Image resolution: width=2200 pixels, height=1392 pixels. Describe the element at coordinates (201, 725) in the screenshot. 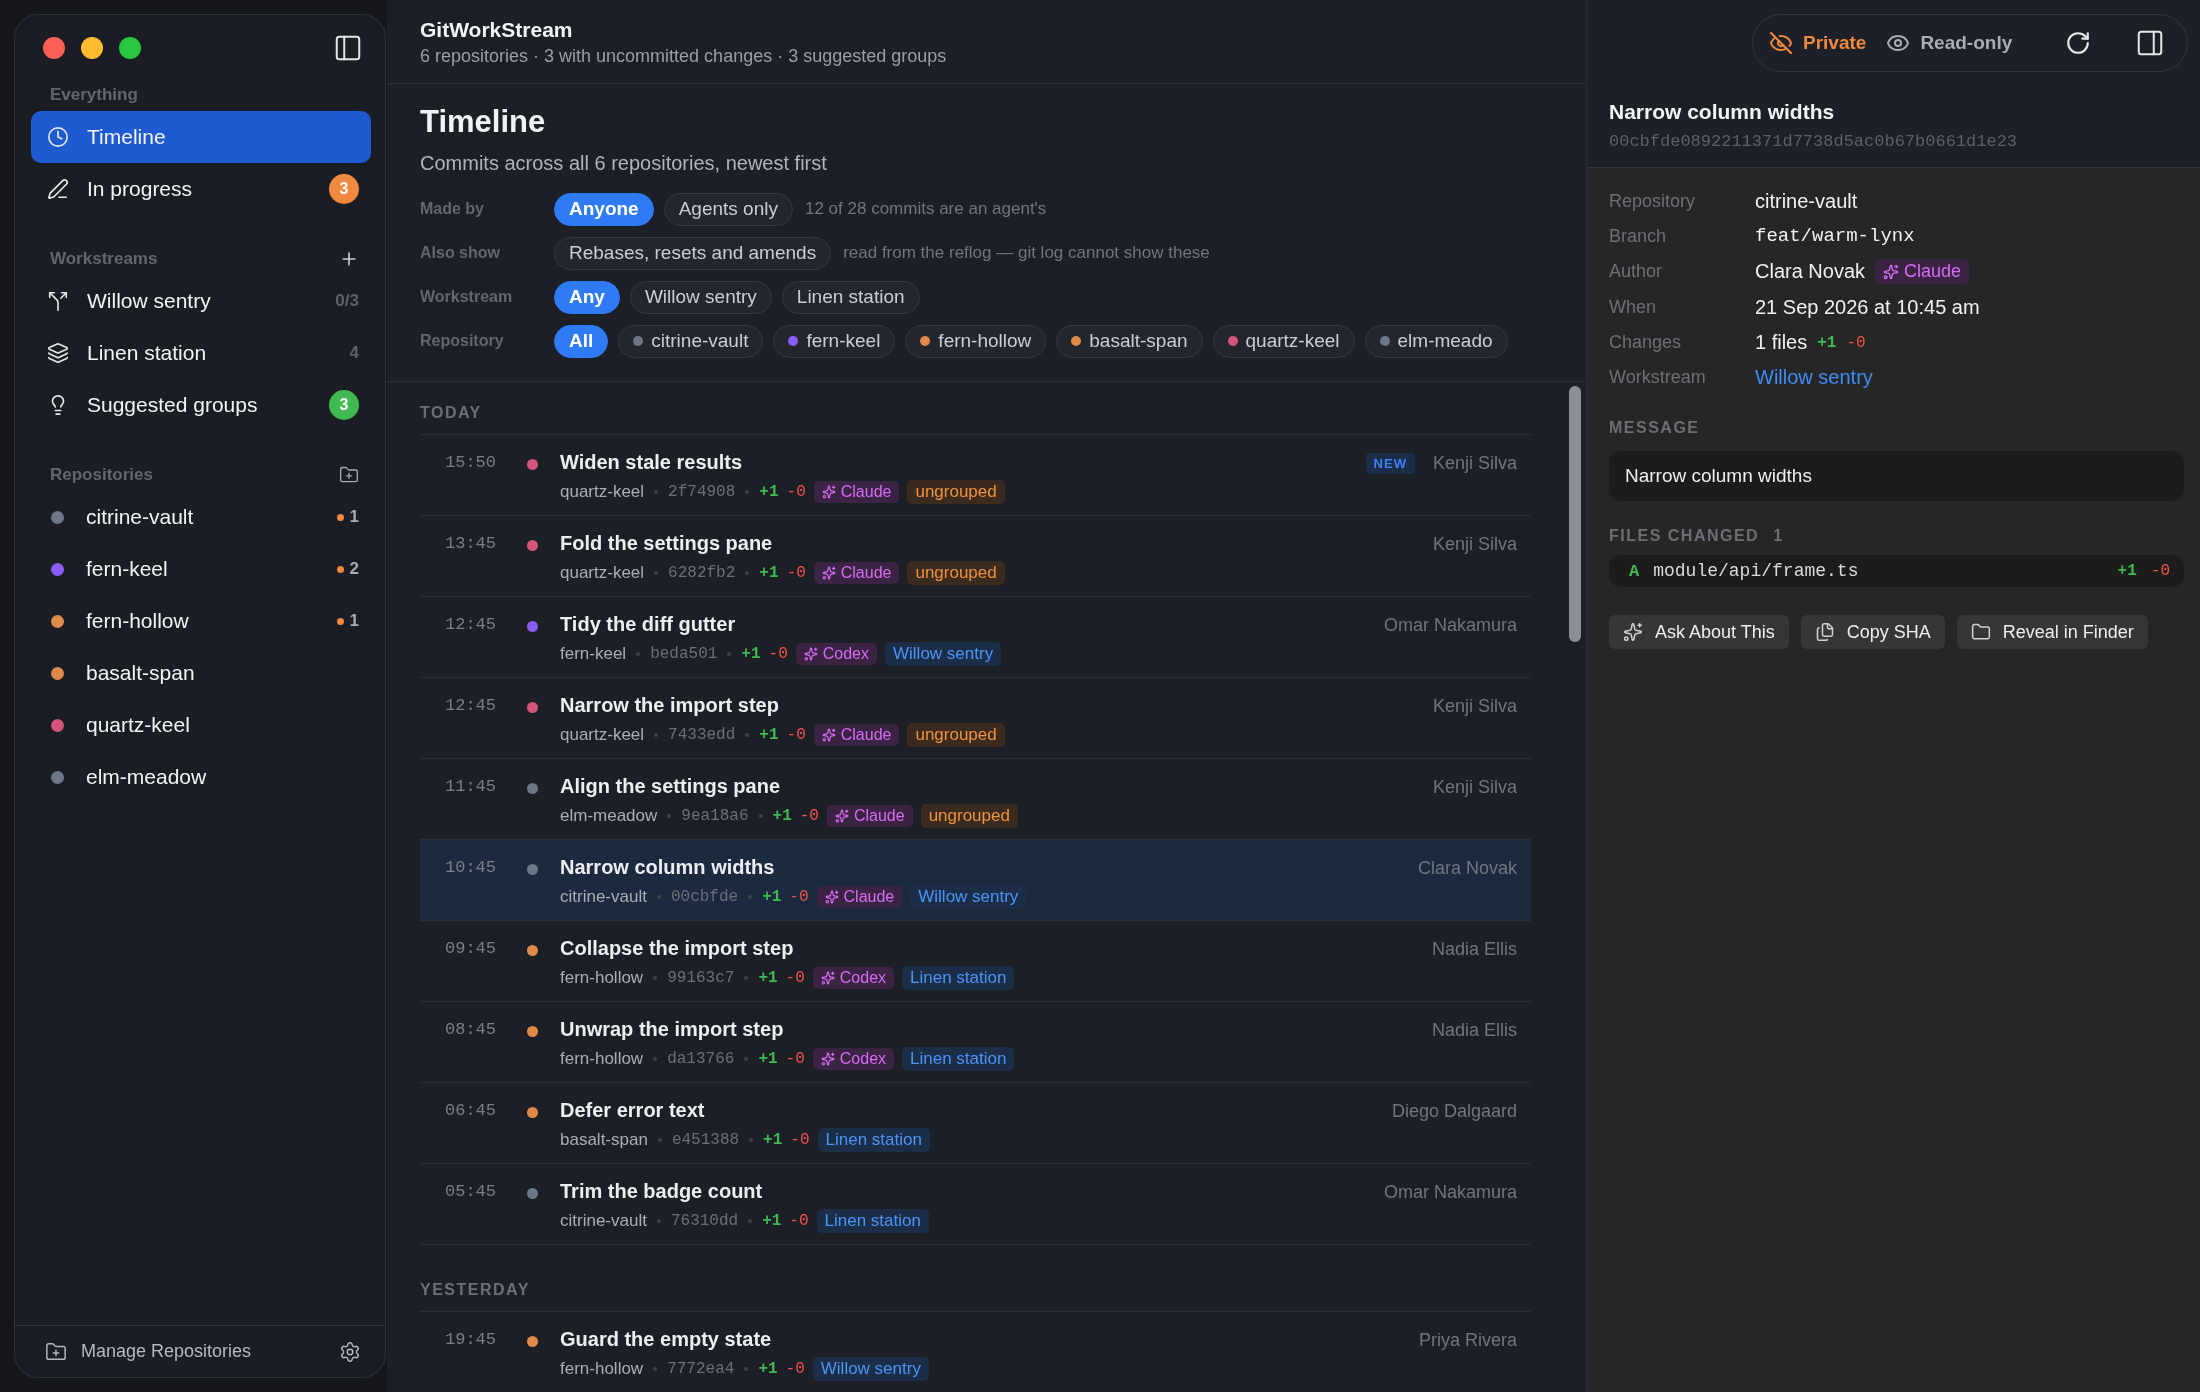

I see `sidebar-item: quartz-keel` at that location.